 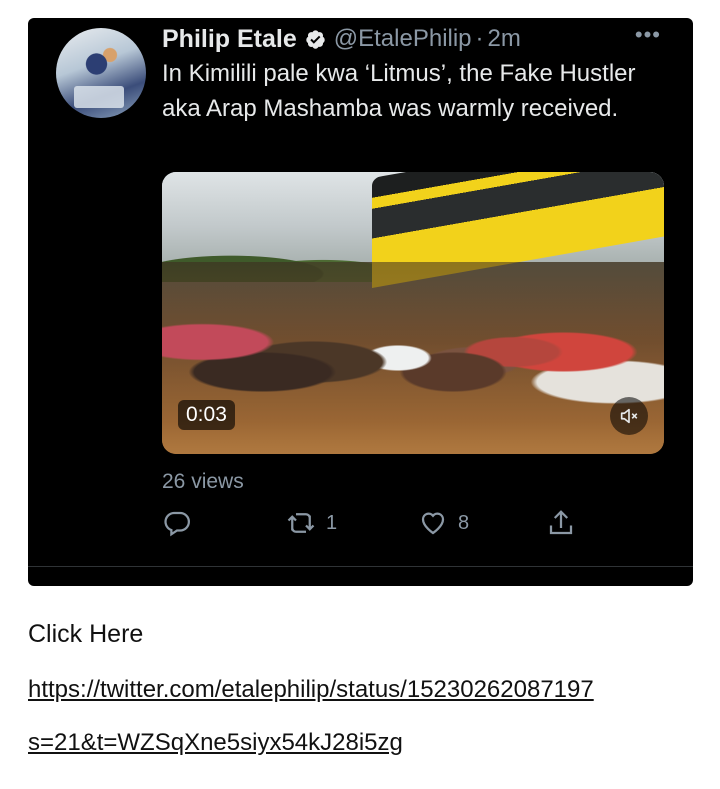 I want to click on retweet-count: 1, so click(x=332, y=522).